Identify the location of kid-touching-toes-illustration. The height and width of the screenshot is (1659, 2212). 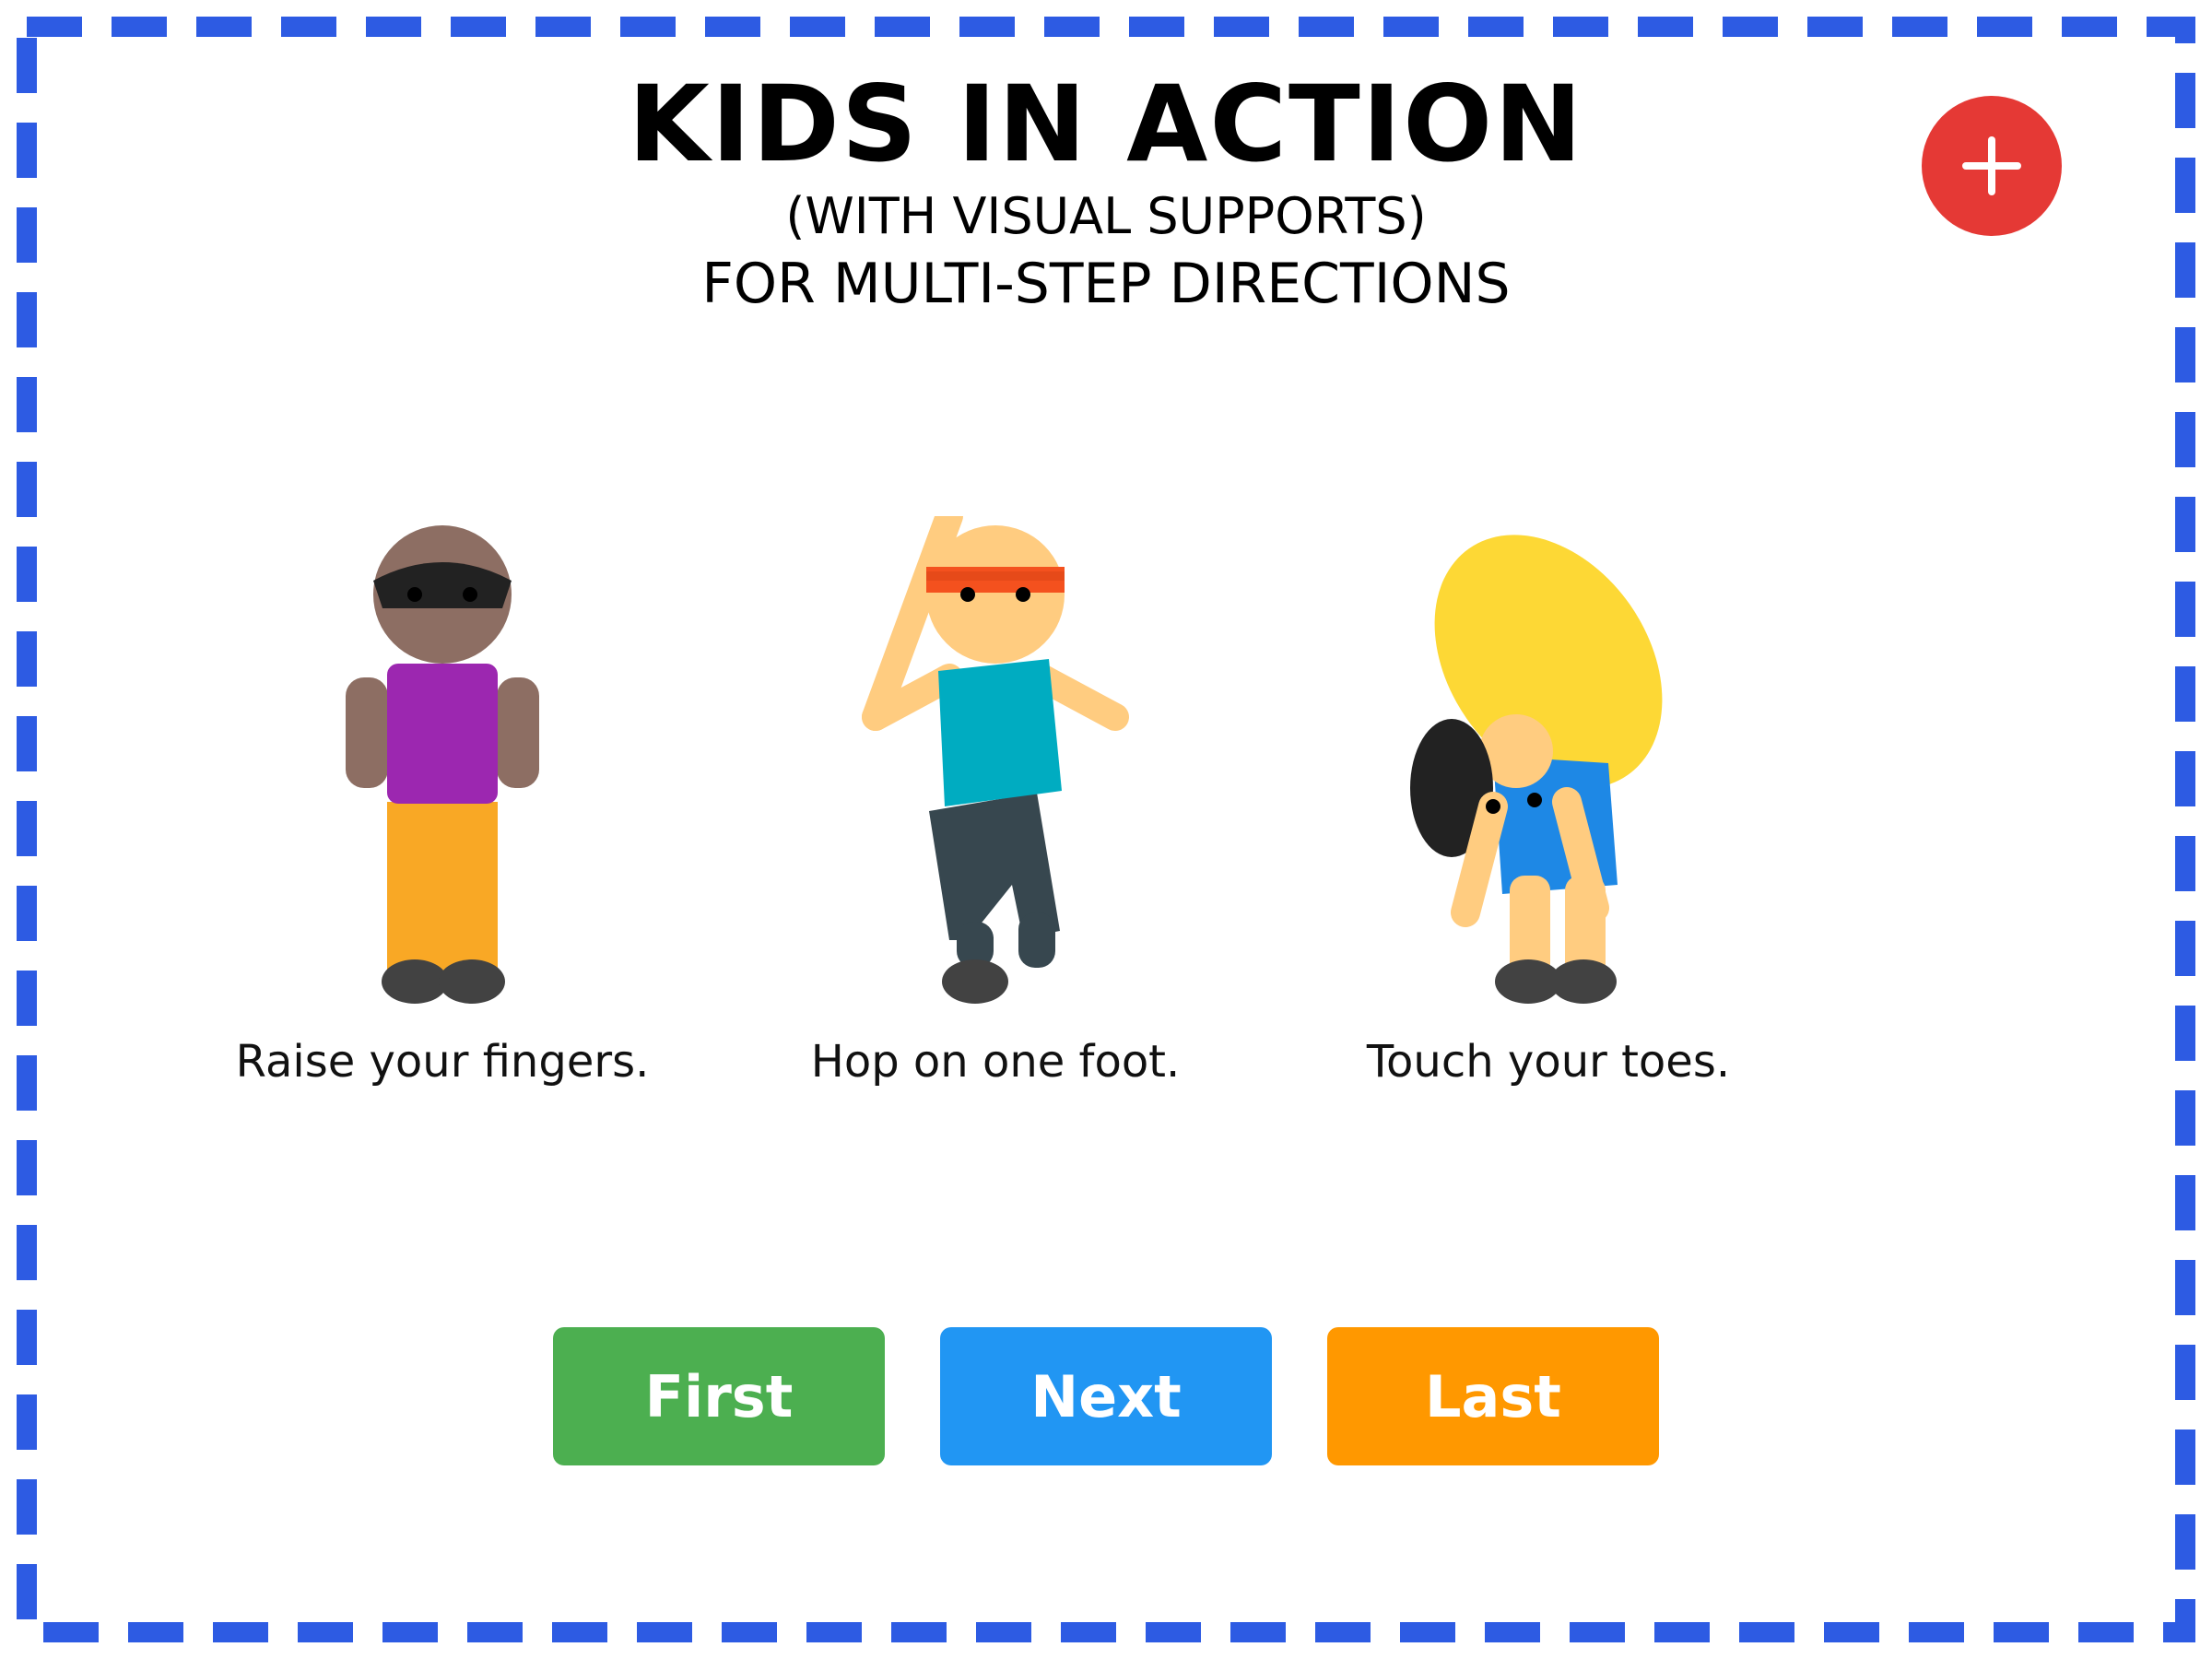
(1536, 769).